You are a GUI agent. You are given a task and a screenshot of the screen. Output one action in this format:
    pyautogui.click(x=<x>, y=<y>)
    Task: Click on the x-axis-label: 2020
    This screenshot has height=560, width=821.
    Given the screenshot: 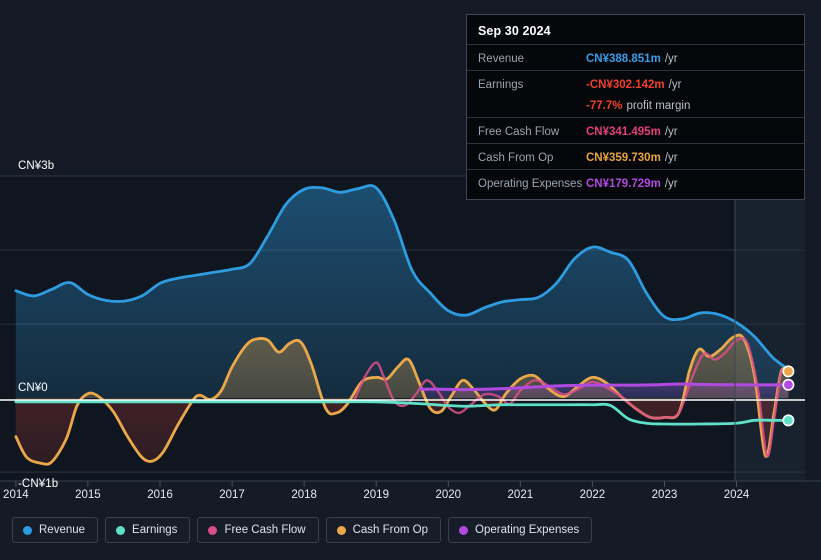 What is the action you would take?
    pyautogui.click(x=448, y=495)
    